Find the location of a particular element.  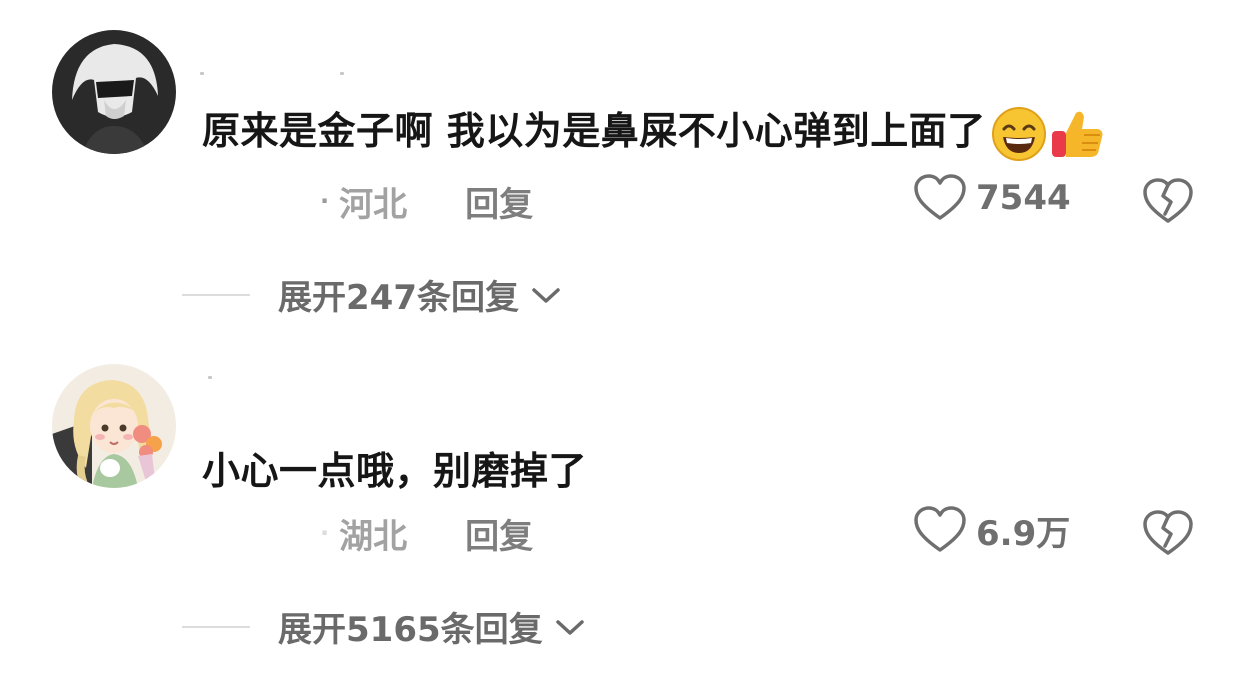

expand-replies-label: 展开247条回复 is located at coordinates (398, 298).